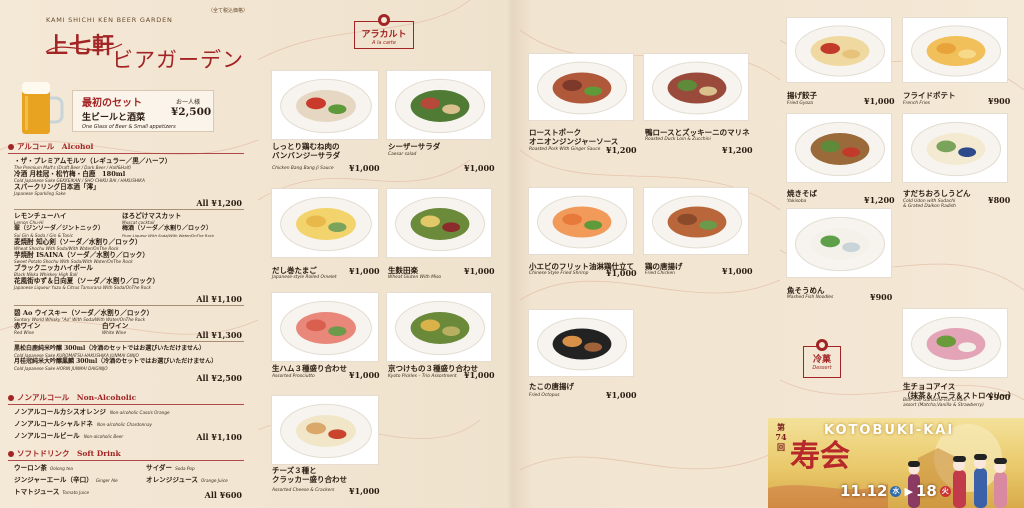 Image resolution: width=1024 pixels, height=508 pixels. I want to click on logo-swoosh, so click(84, 48).